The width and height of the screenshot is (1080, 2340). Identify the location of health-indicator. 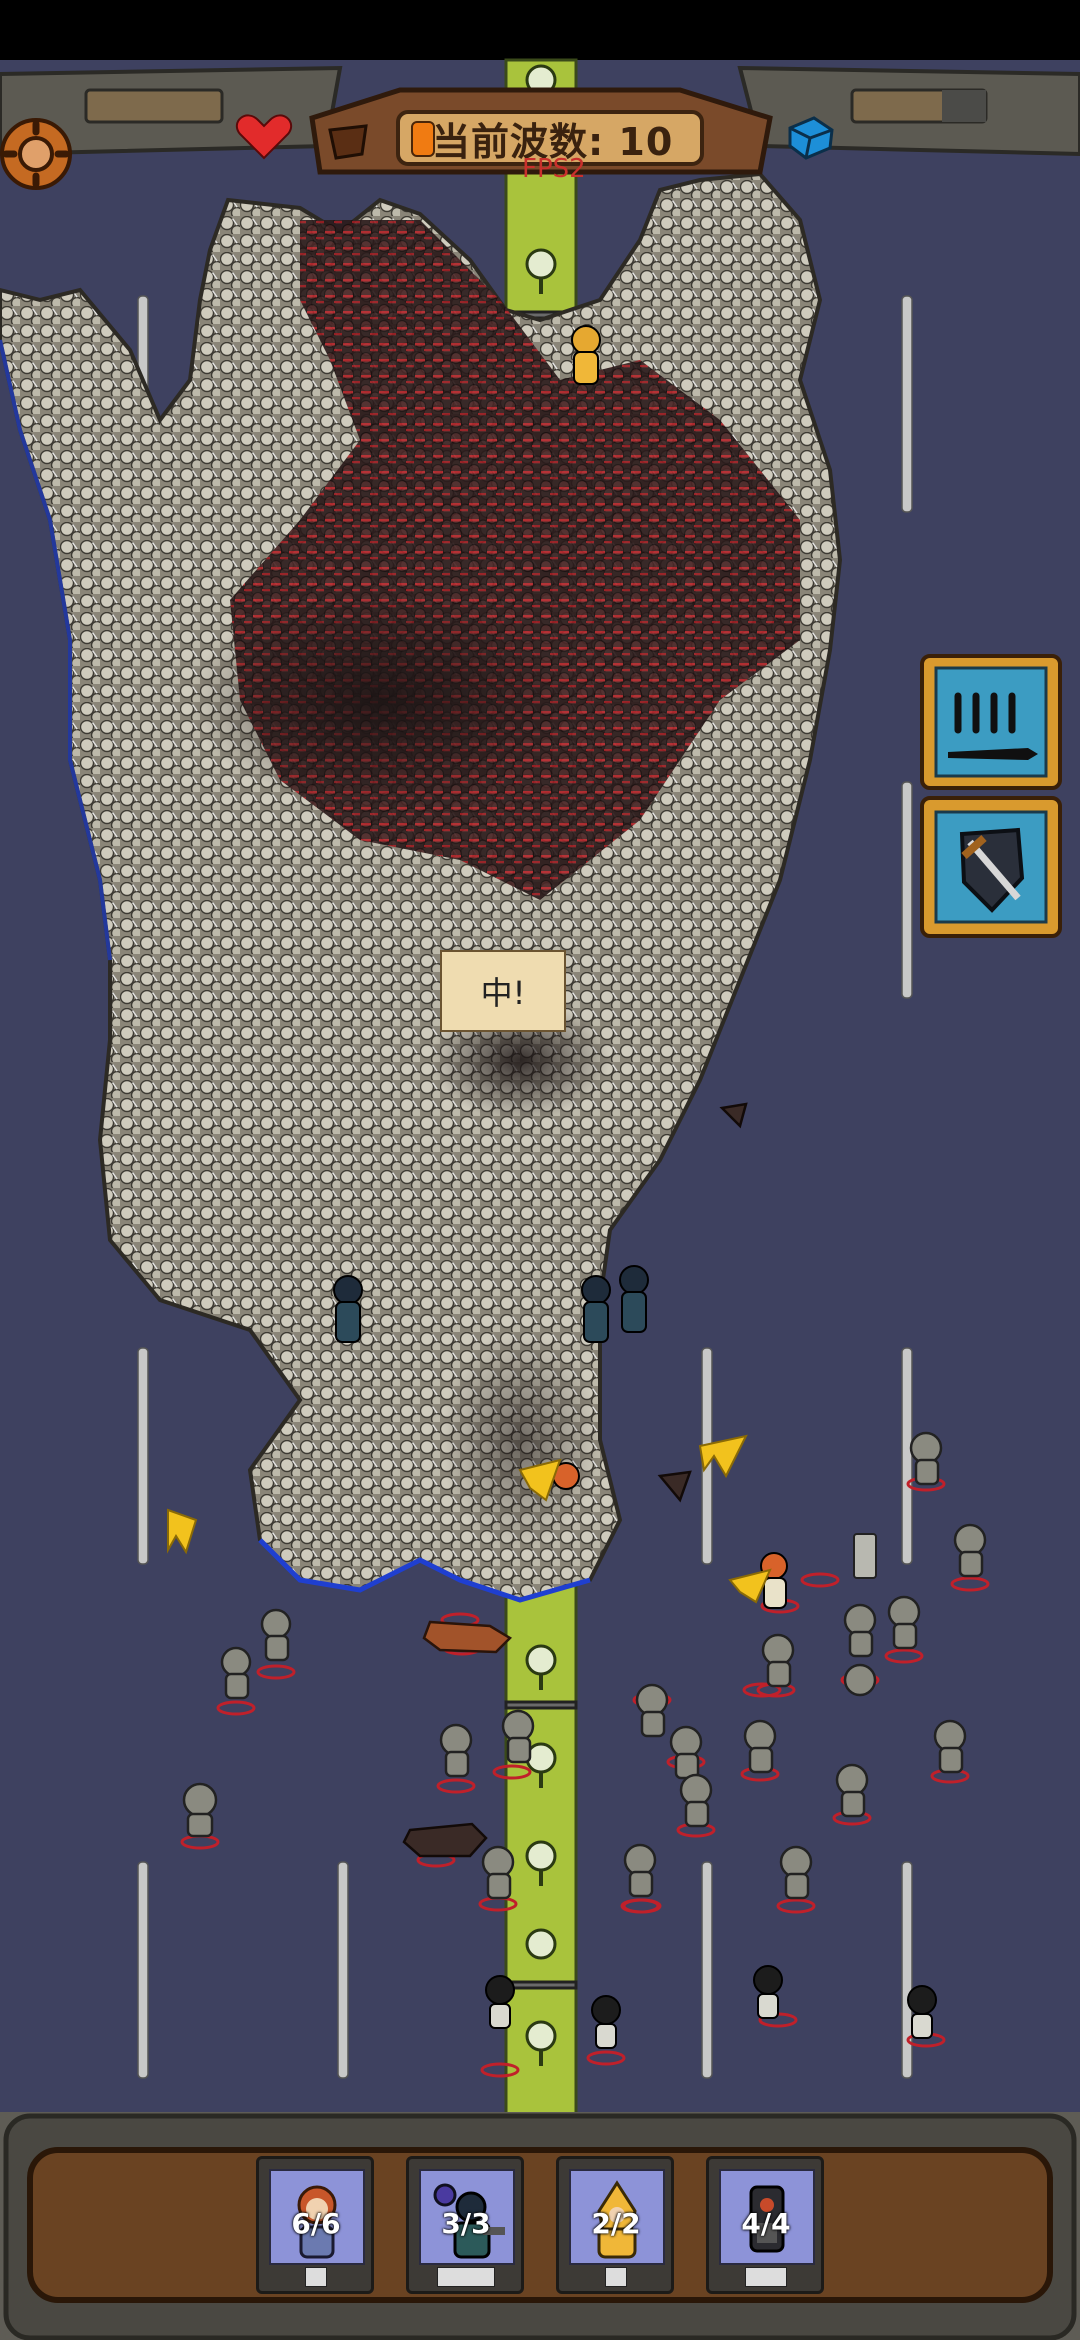
(264, 137).